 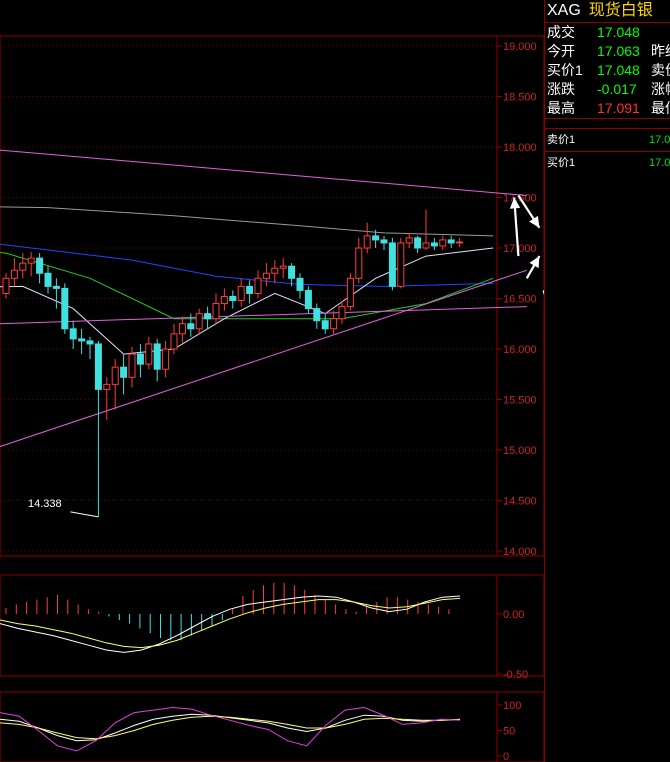 What do you see at coordinates (659, 140) in the screenshot?
I see `sell-value: 17.0` at bounding box center [659, 140].